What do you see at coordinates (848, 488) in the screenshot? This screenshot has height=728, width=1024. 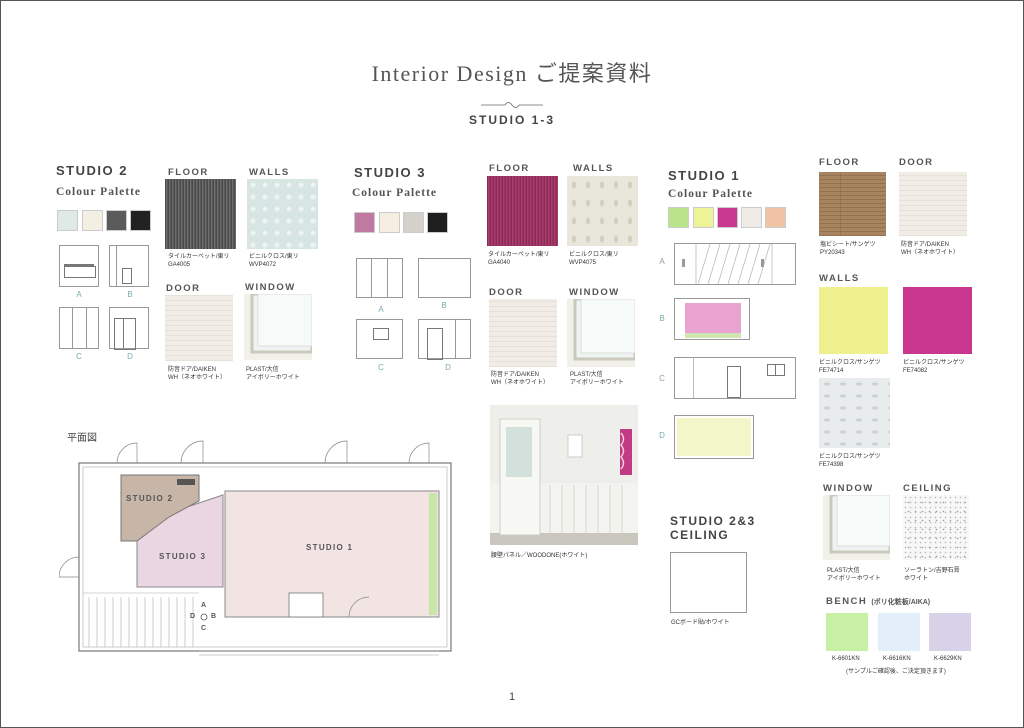 I see `studio1-window-label: WINDOW` at bounding box center [848, 488].